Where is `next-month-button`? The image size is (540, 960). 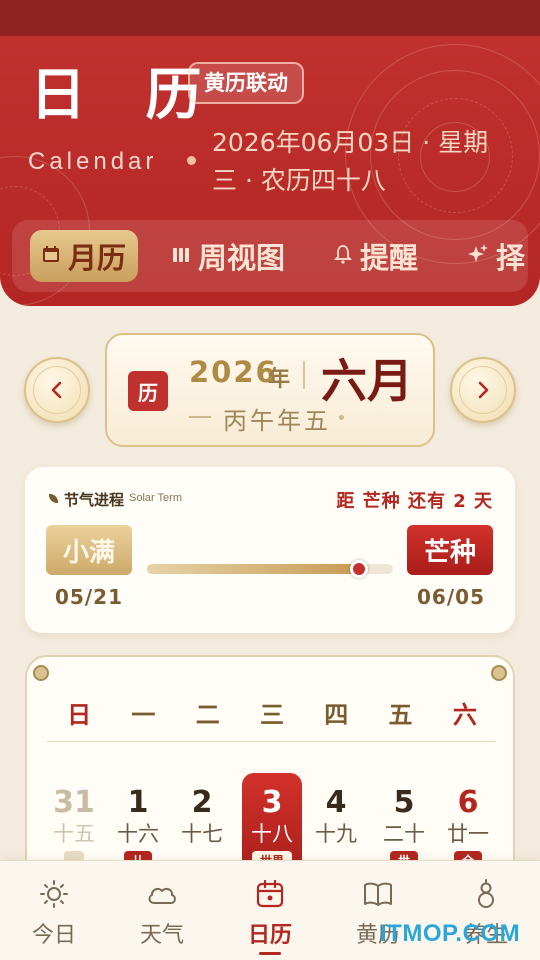 next-month-button is located at coordinates (483, 390).